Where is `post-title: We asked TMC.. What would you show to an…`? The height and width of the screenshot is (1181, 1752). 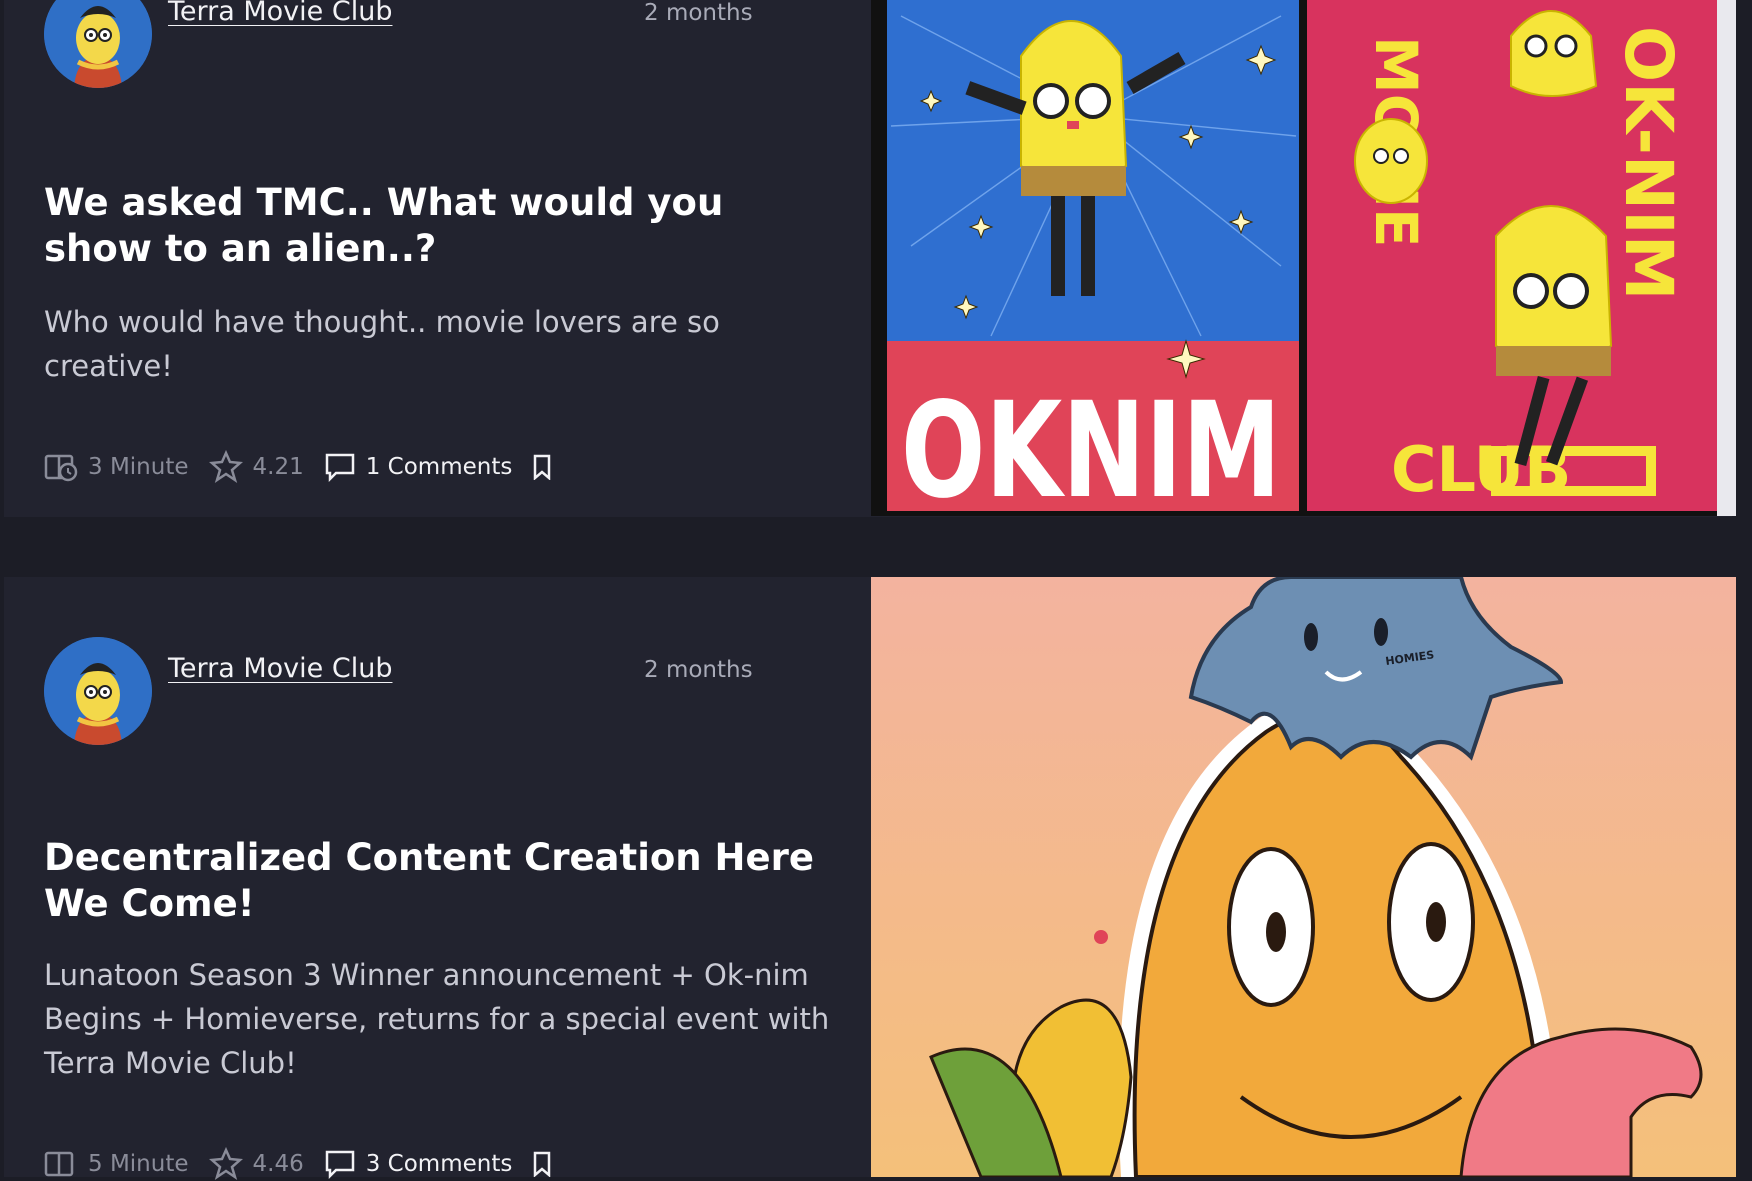 post-title: We asked TMC.. What would you show to an… is located at coordinates (444, 226).